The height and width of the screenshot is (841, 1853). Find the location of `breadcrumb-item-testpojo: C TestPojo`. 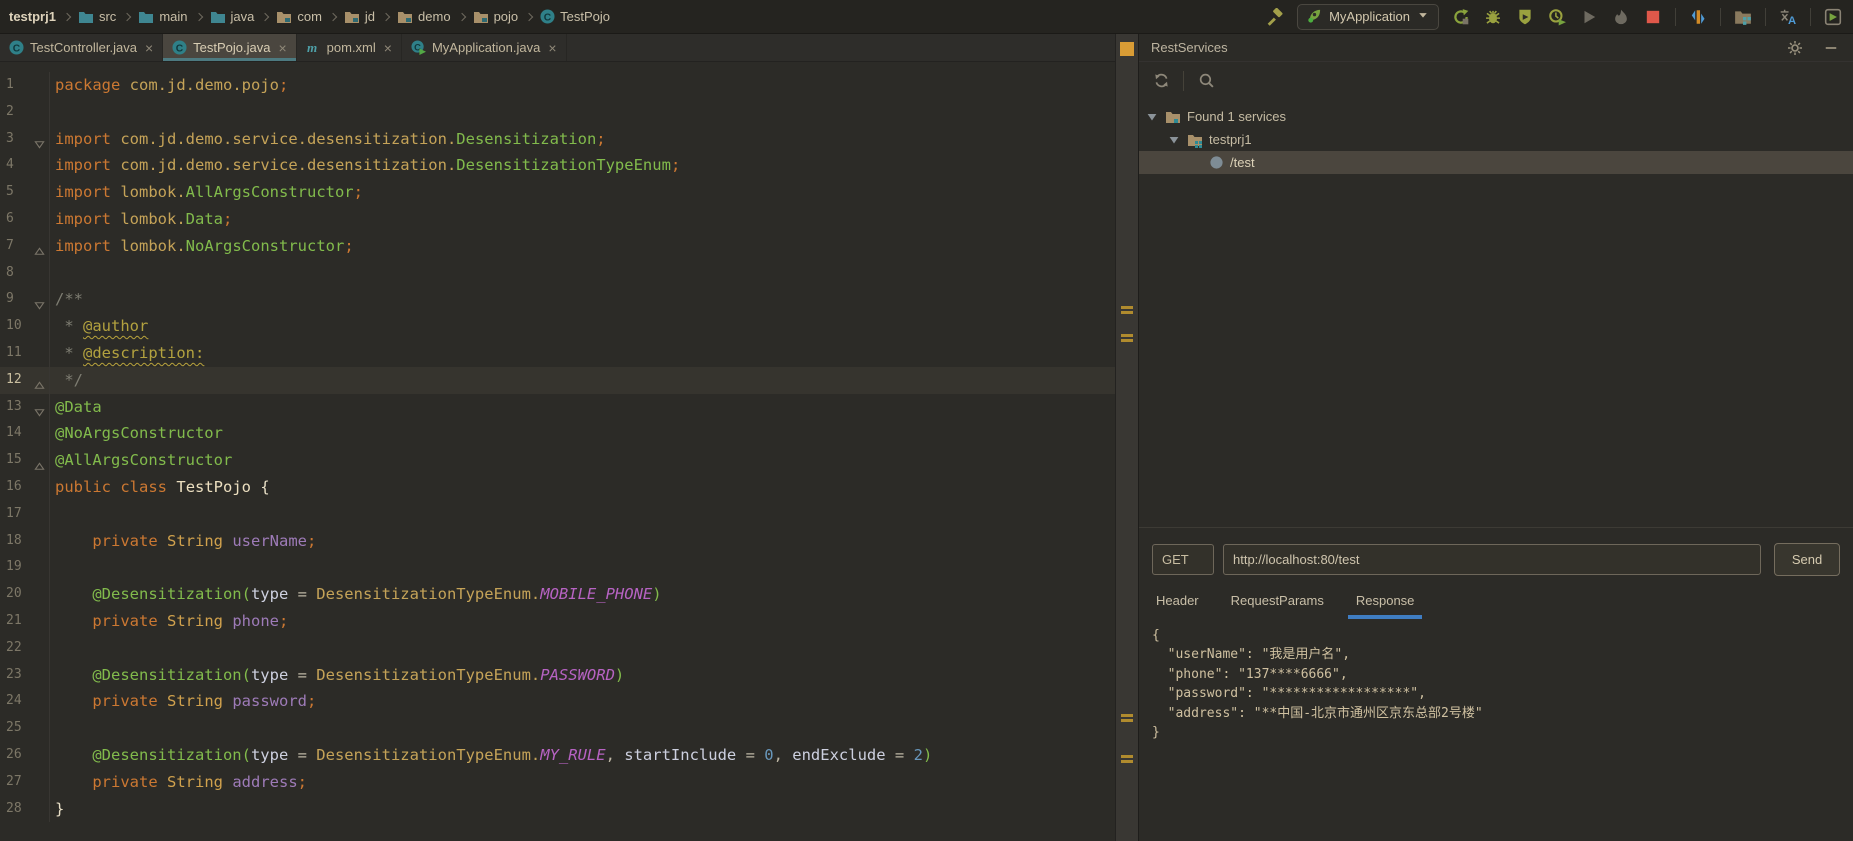

breadcrumb-item-testpojo: C TestPojo is located at coordinates (575, 16).